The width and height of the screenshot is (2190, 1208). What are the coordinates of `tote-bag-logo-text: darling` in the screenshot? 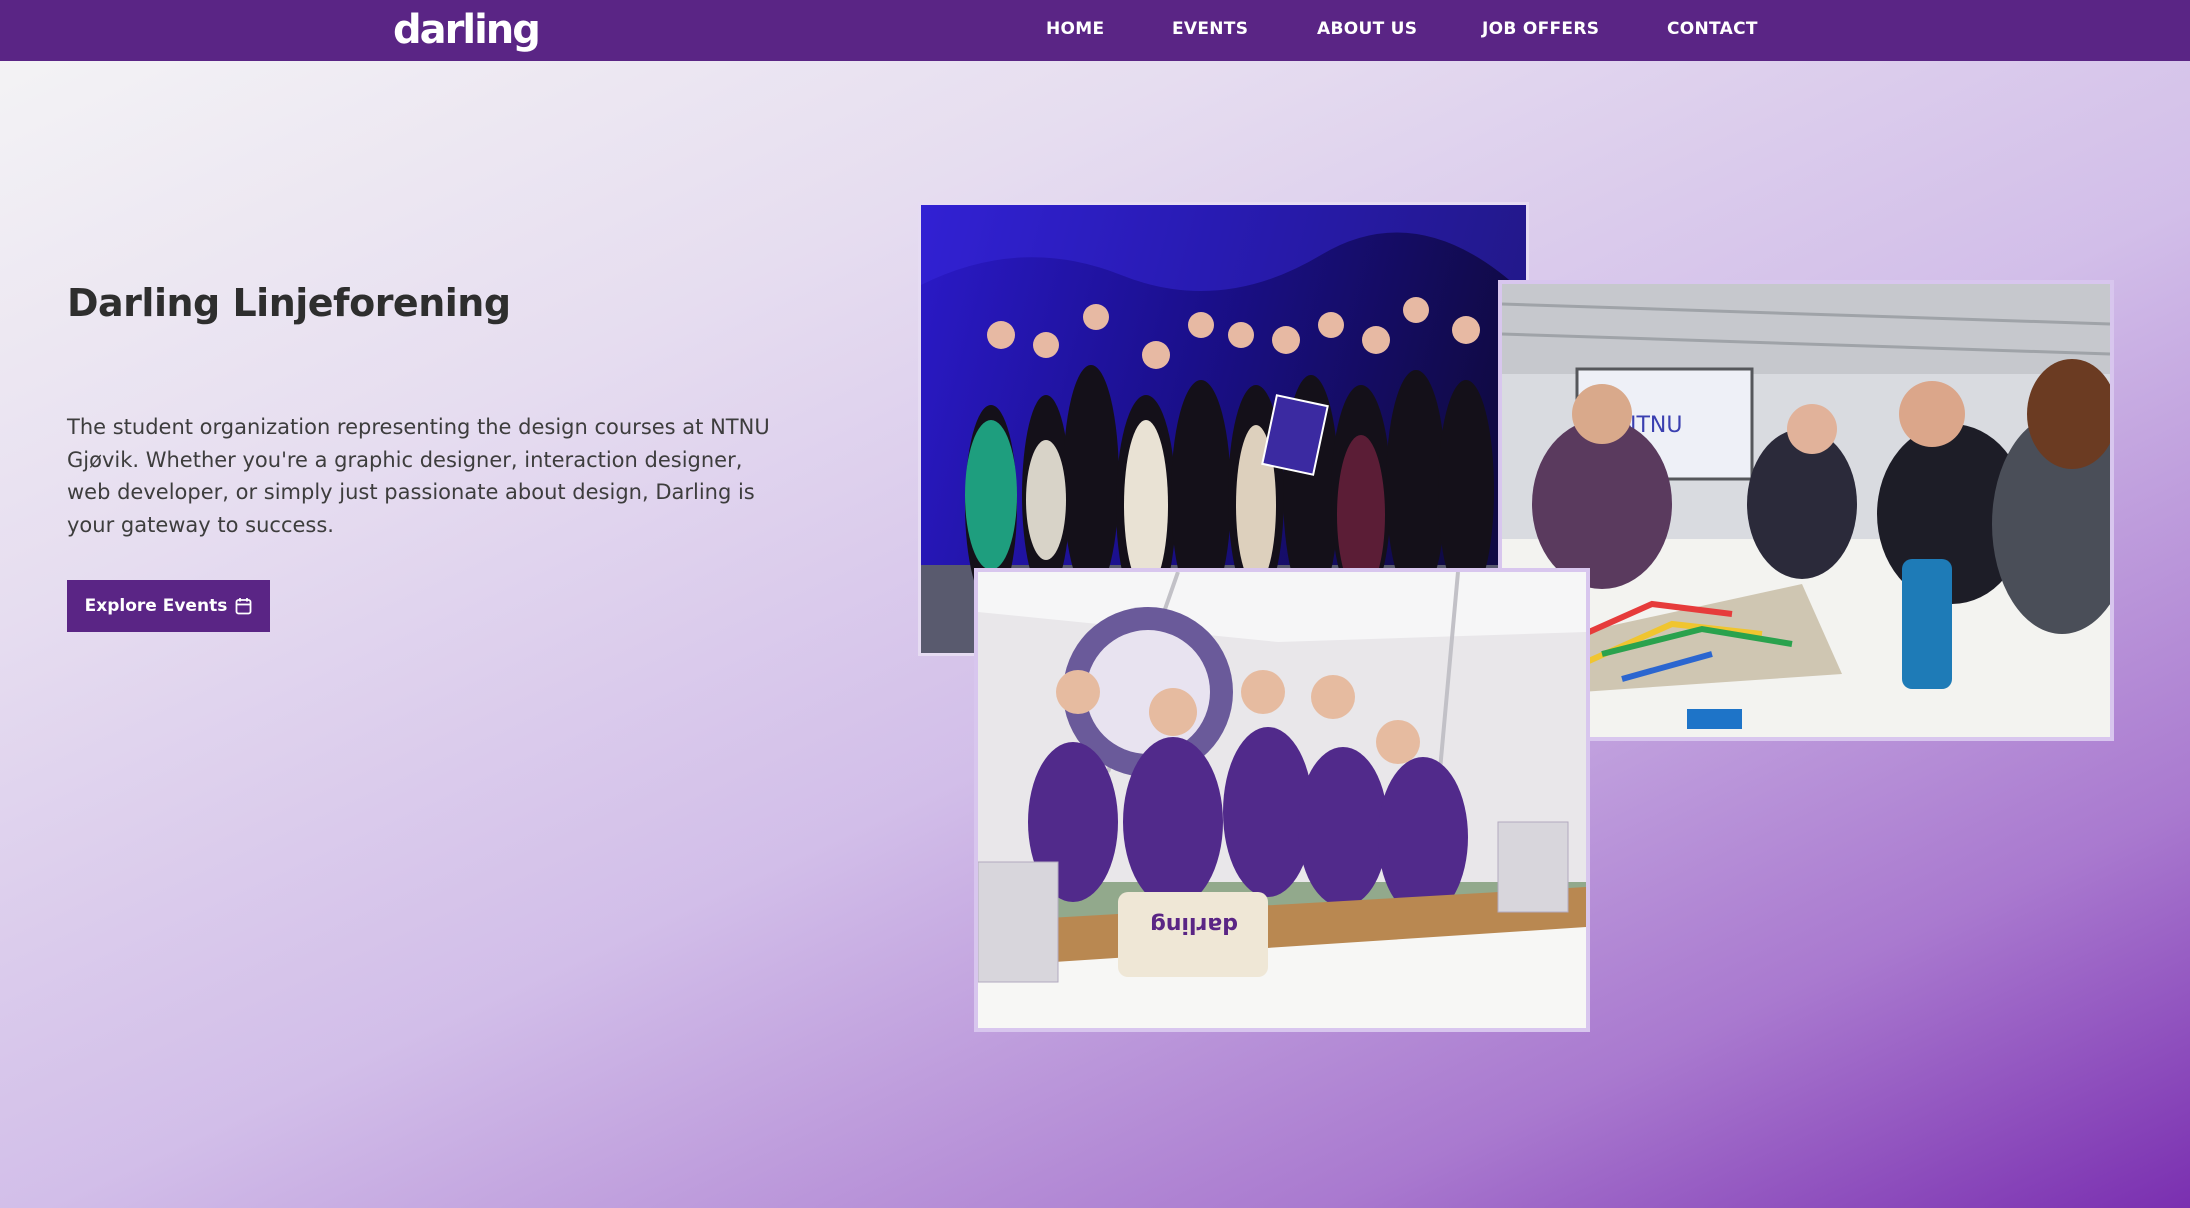 It's located at (1194, 924).